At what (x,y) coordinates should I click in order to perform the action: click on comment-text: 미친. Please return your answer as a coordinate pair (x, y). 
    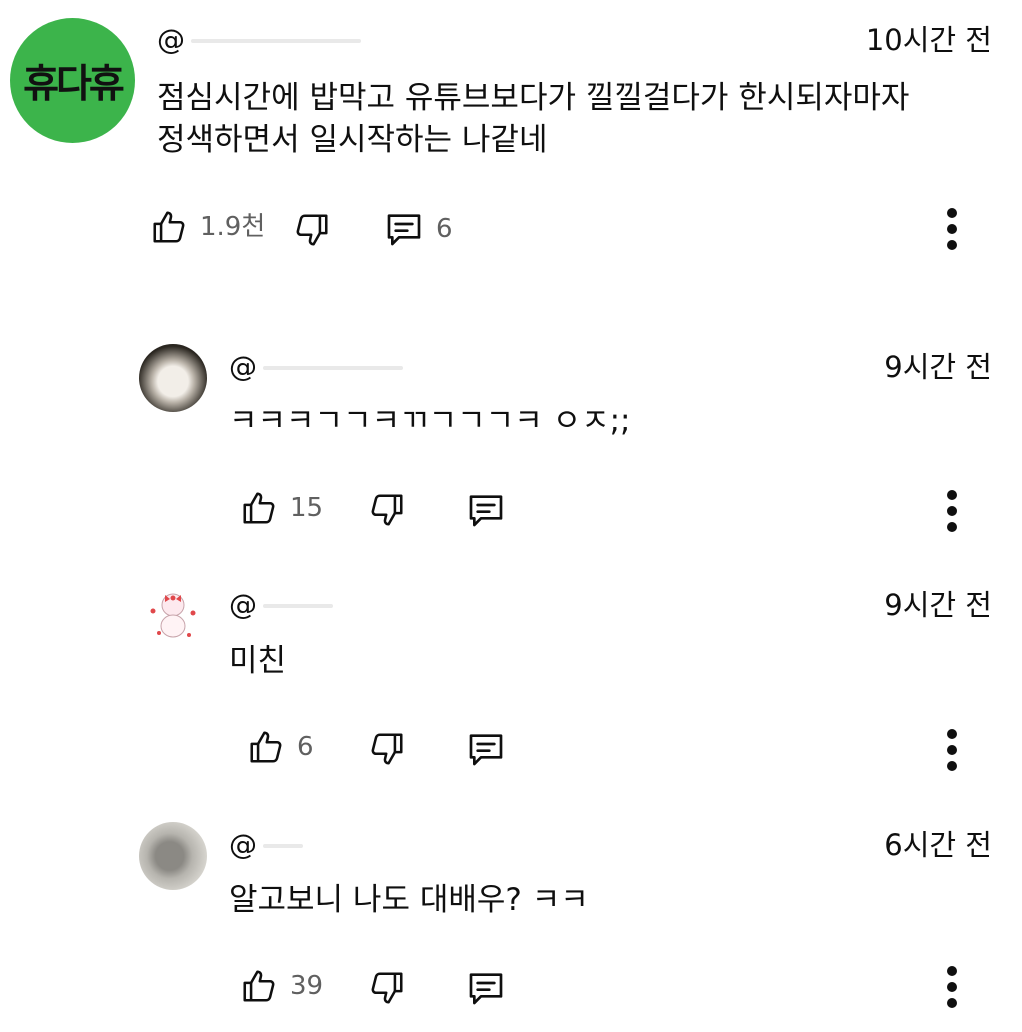
    Looking at the image, I should click on (258, 661).